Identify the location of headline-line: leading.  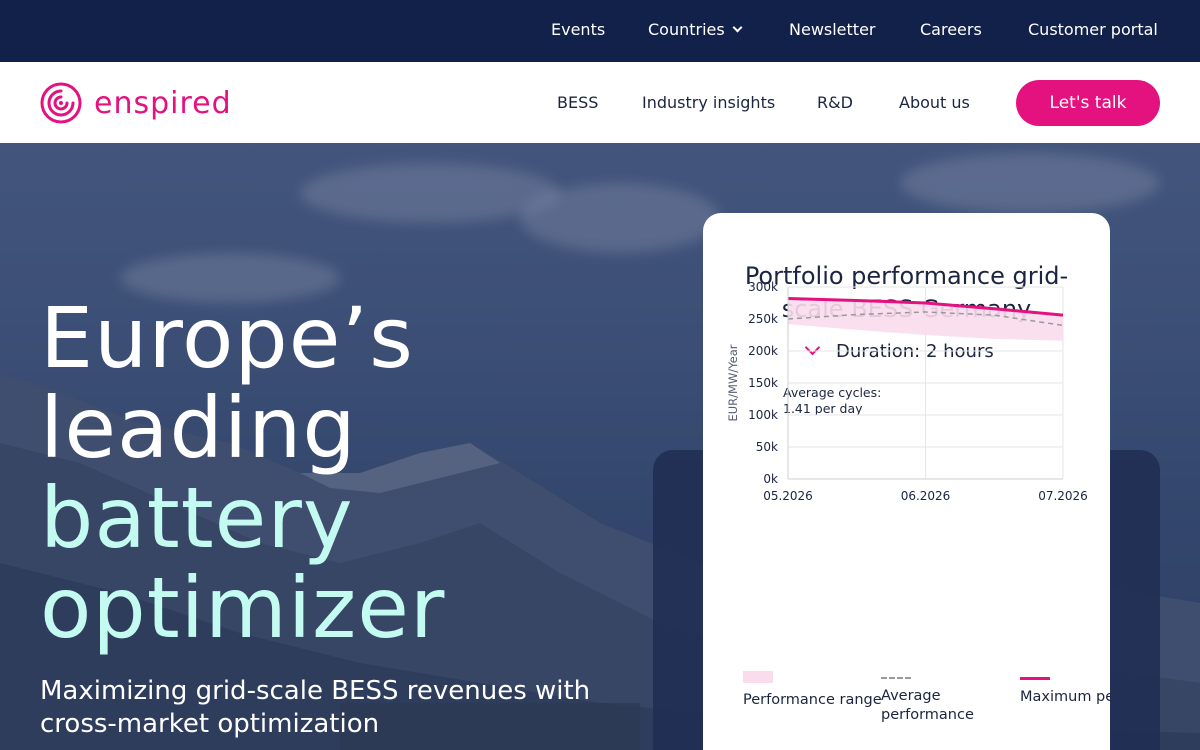
(198, 428).